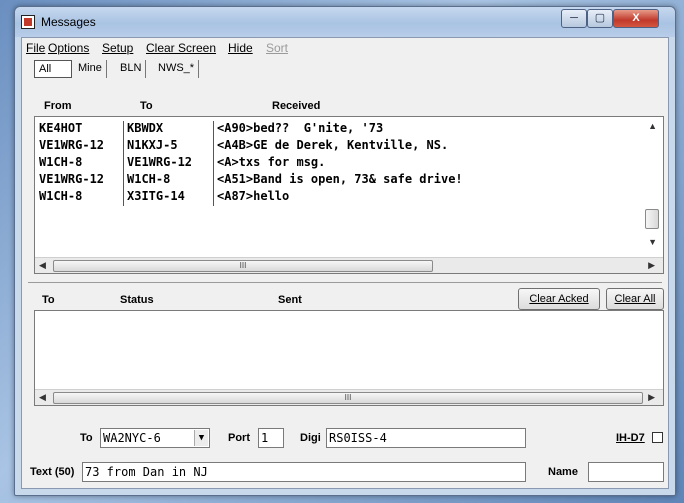  What do you see at coordinates (117, 48) in the screenshot?
I see `menu-setup: Setup` at bounding box center [117, 48].